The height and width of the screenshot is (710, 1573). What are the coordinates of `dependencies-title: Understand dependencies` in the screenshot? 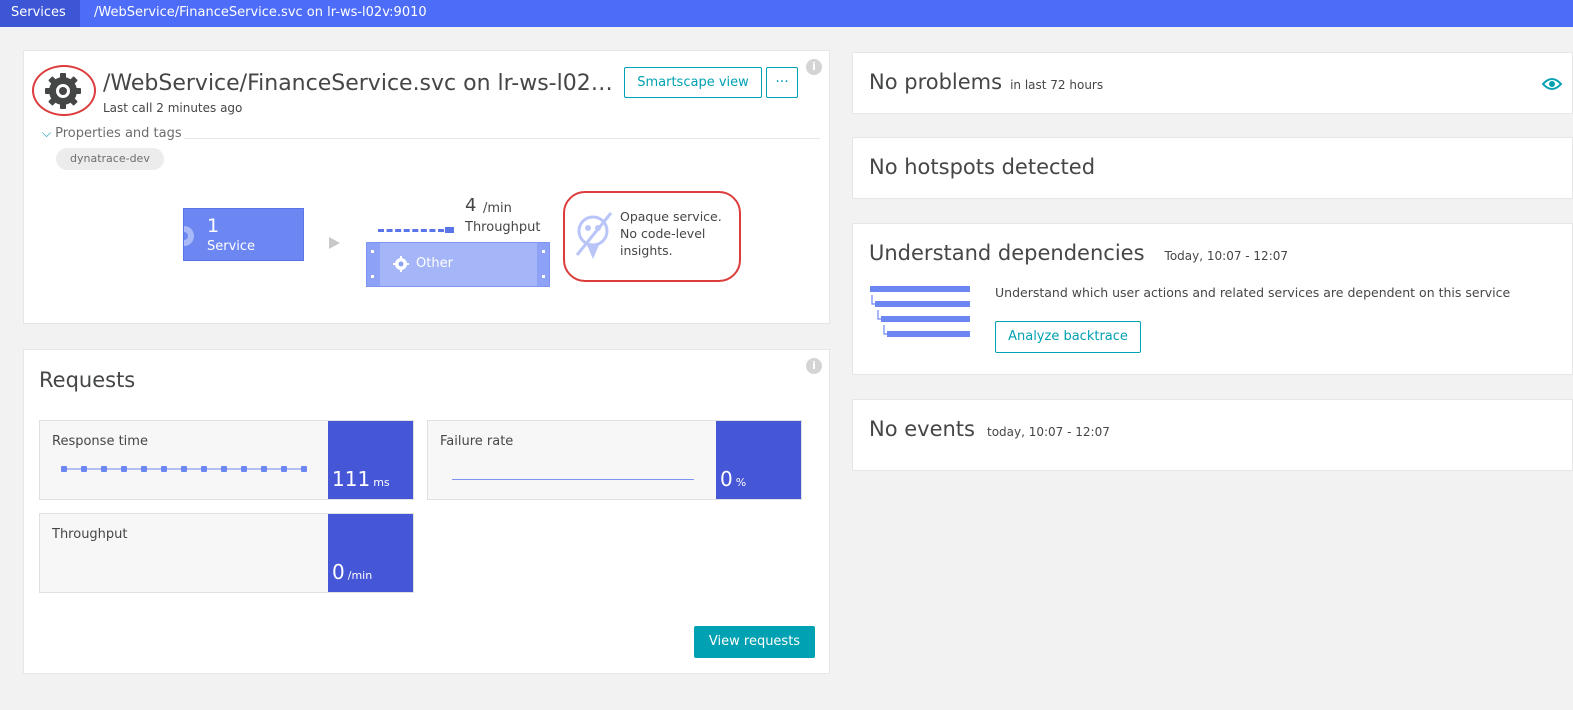 It's located at (1007, 253).